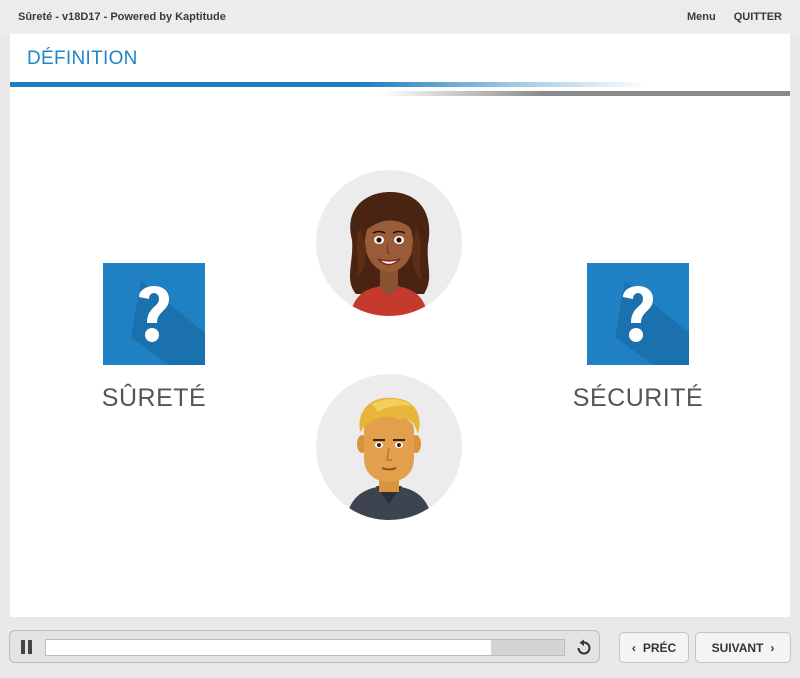  What do you see at coordinates (737, 647) in the screenshot?
I see `next-label: SUIVANT` at bounding box center [737, 647].